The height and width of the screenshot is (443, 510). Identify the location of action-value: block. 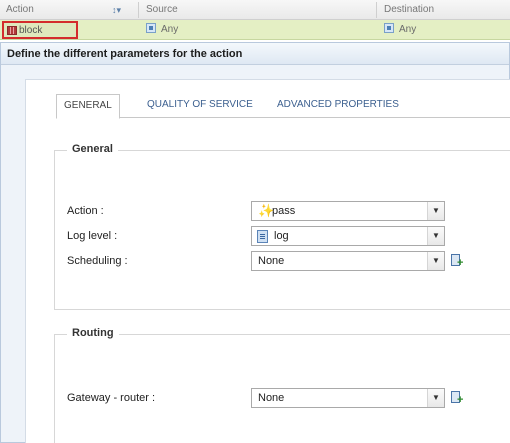
(31, 30).